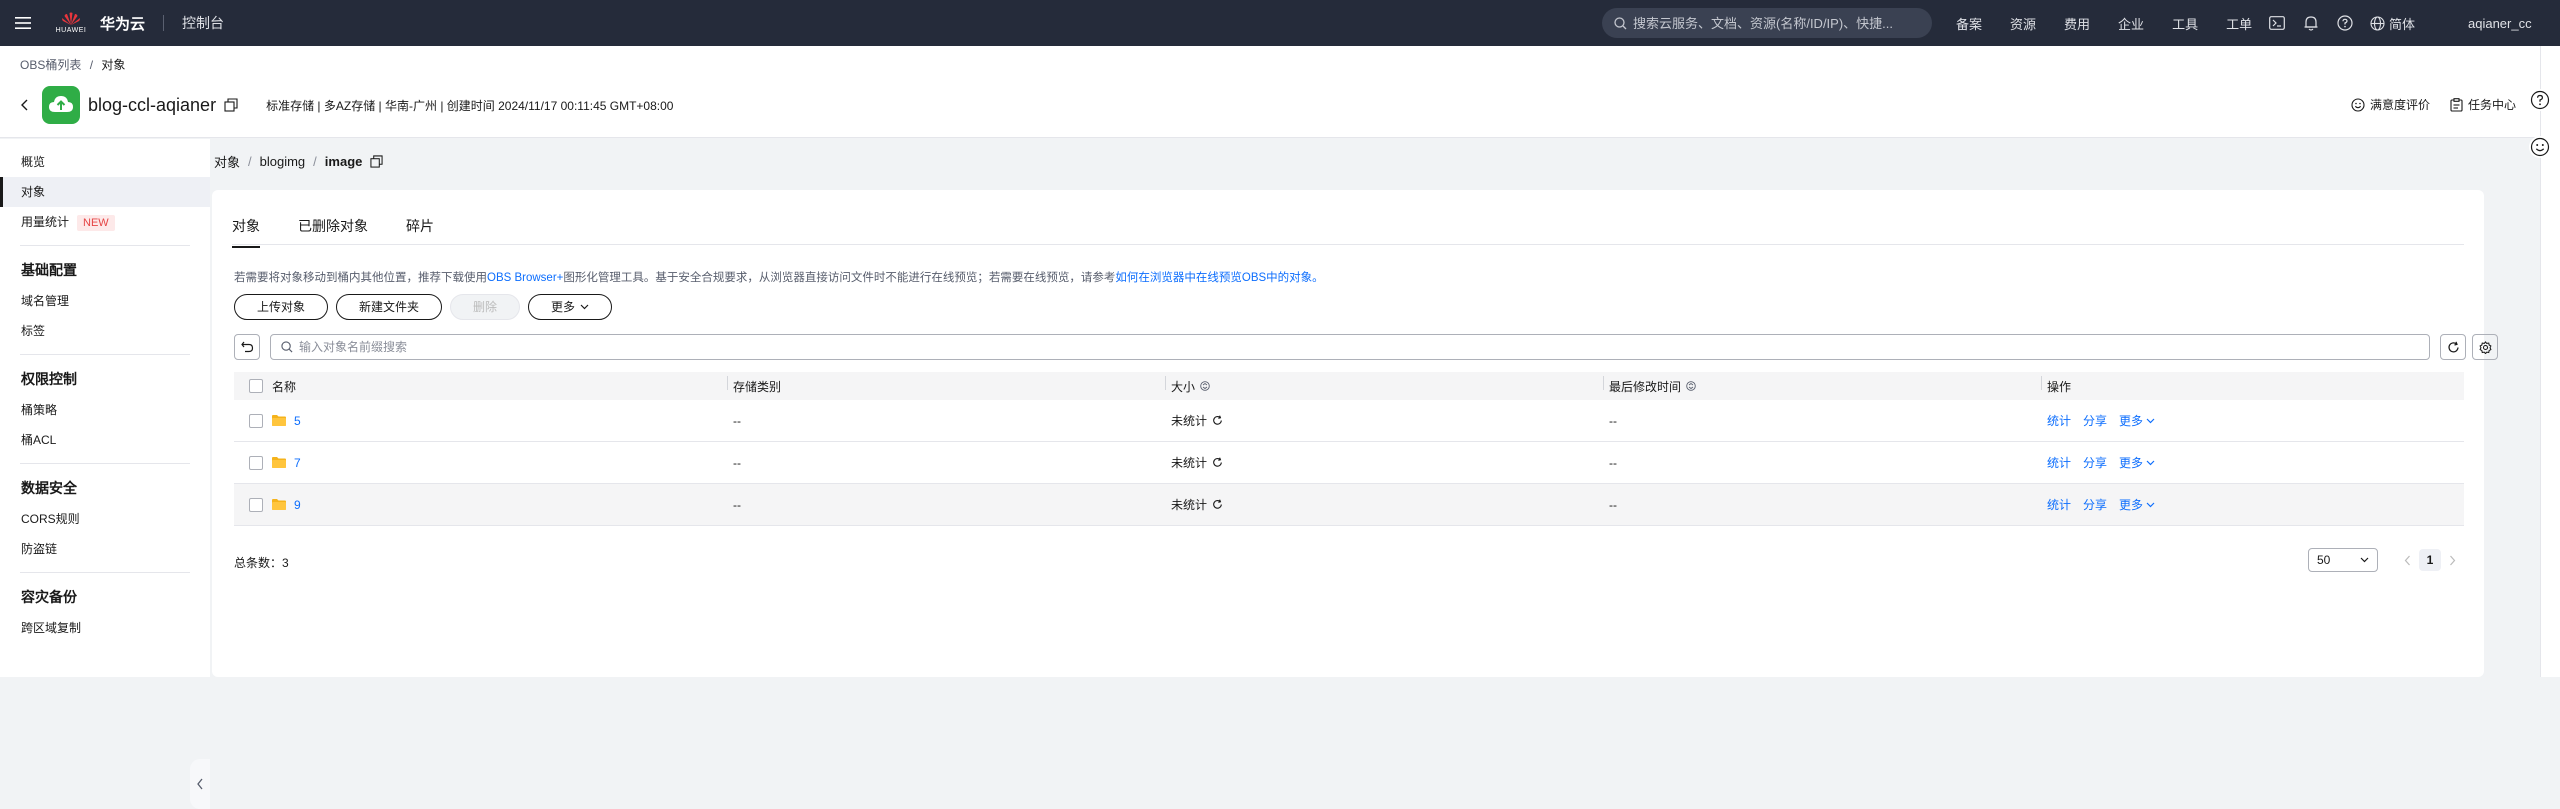 This screenshot has width=2560, height=809. I want to click on feedback-smile-icon, so click(2540, 147).